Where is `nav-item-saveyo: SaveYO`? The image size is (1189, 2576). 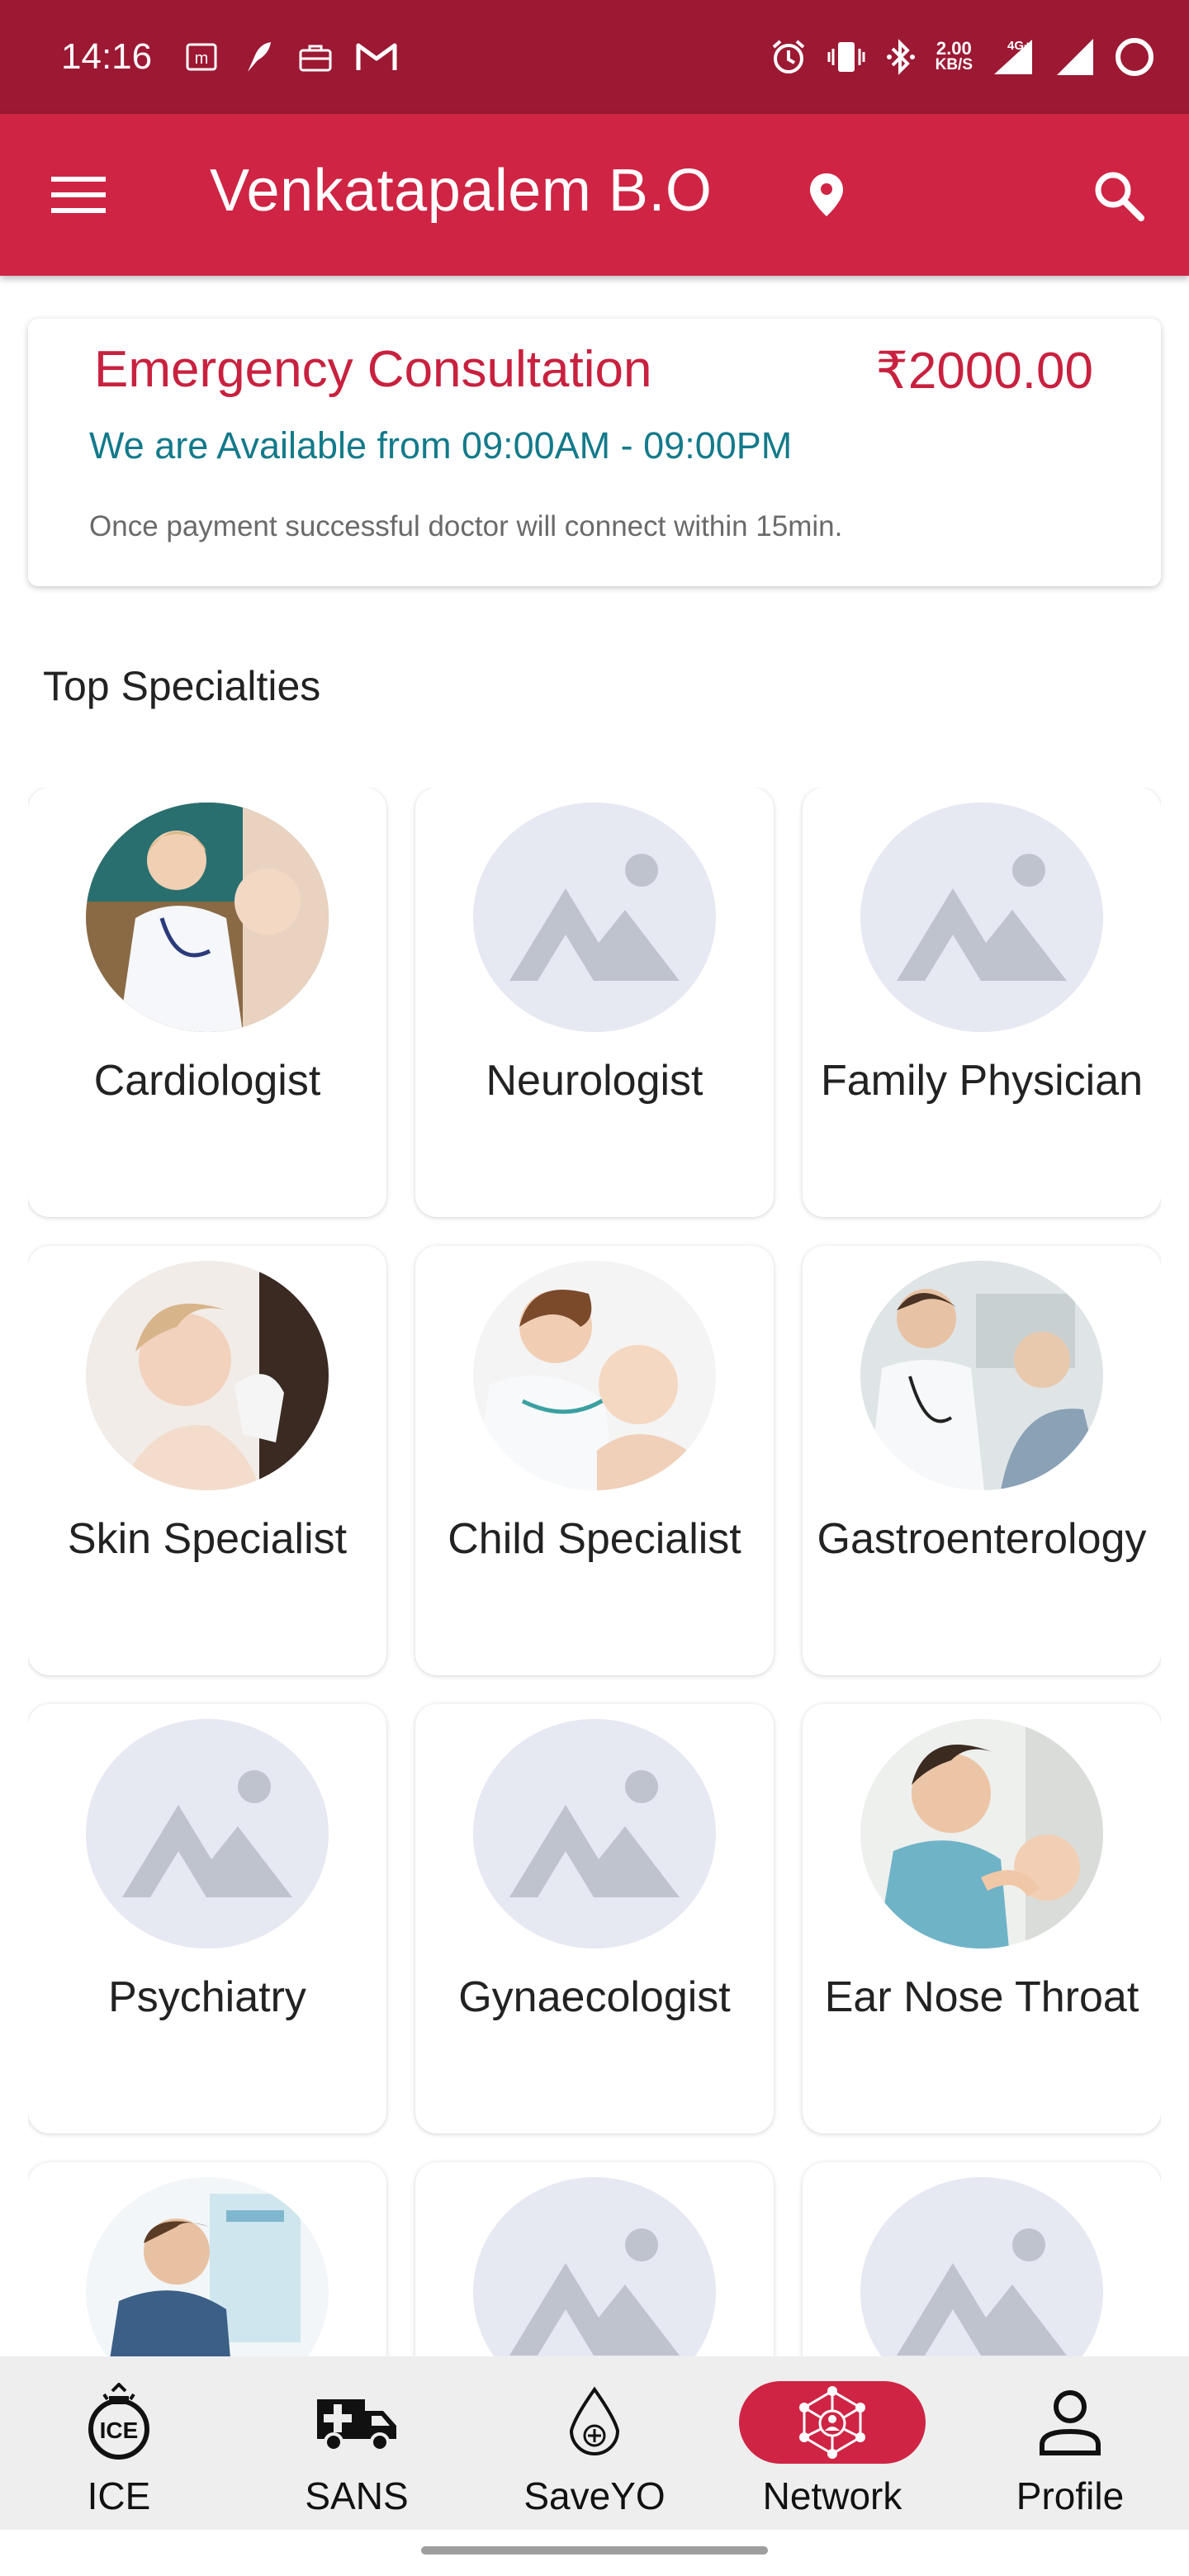 nav-item-saveyo: SaveYO is located at coordinates (594, 2443).